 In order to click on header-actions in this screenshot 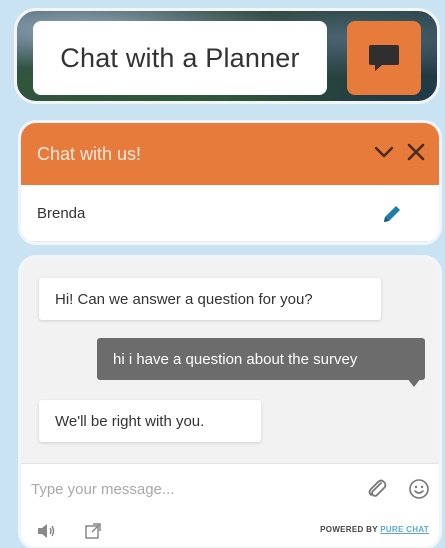, I will do `click(400, 152)`.